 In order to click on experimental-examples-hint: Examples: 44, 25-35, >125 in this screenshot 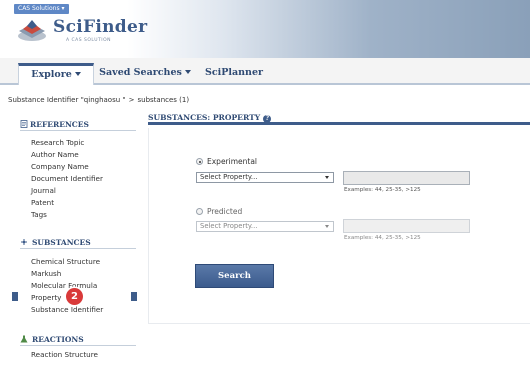, I will do `click(382, 190)`.